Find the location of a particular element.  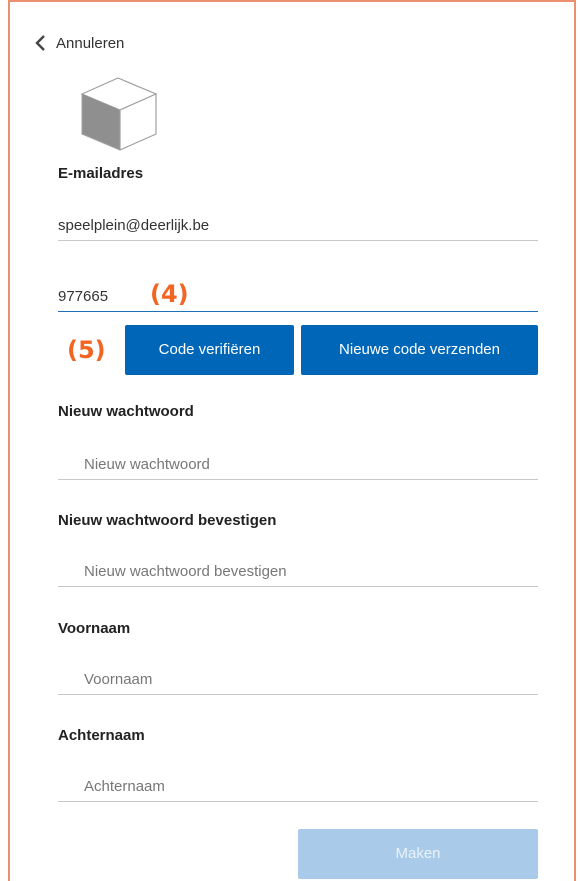

new-password-field is located at coordinates (298, 465).